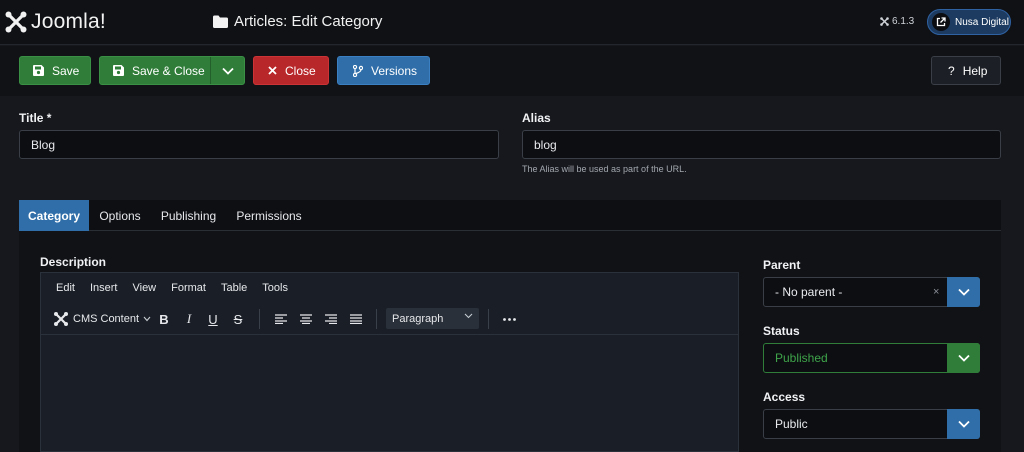 This screenshot has width=1024, height=452. I want to click on status-label: Status, so click(781, 331).